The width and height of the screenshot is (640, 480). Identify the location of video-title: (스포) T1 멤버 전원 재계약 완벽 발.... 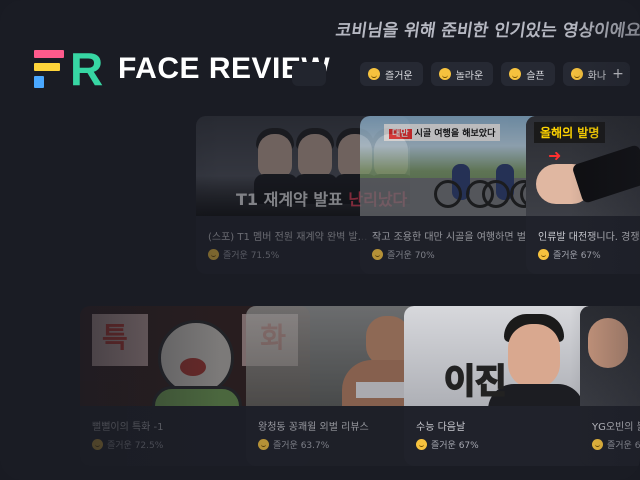
(288, 237).